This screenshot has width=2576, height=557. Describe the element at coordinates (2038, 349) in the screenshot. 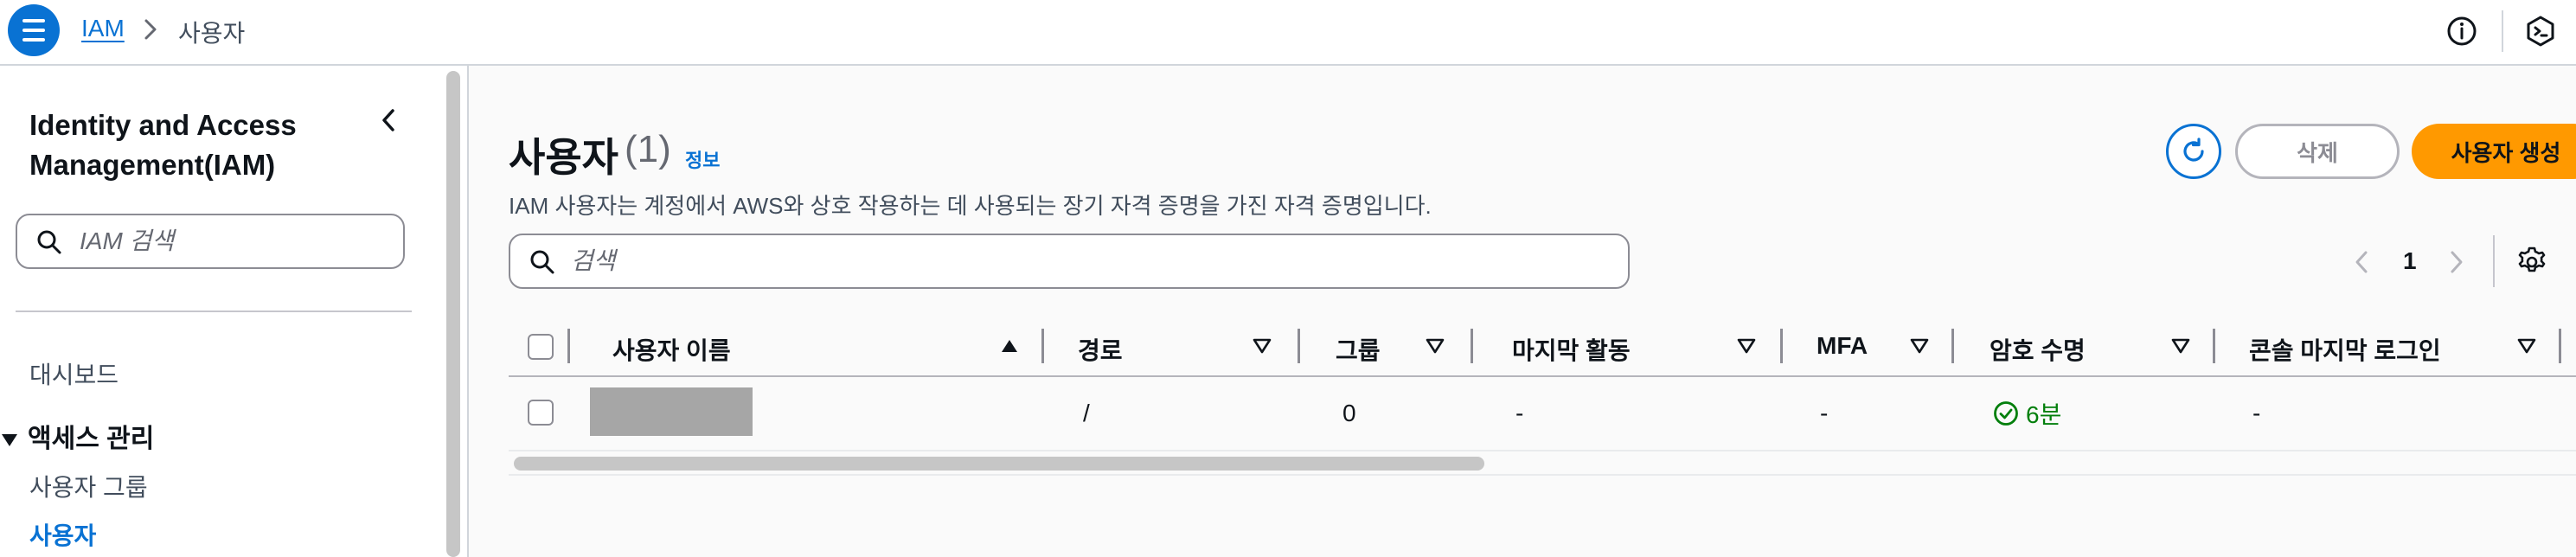

I see `column-header-password-age: 암호 수명` at that location.